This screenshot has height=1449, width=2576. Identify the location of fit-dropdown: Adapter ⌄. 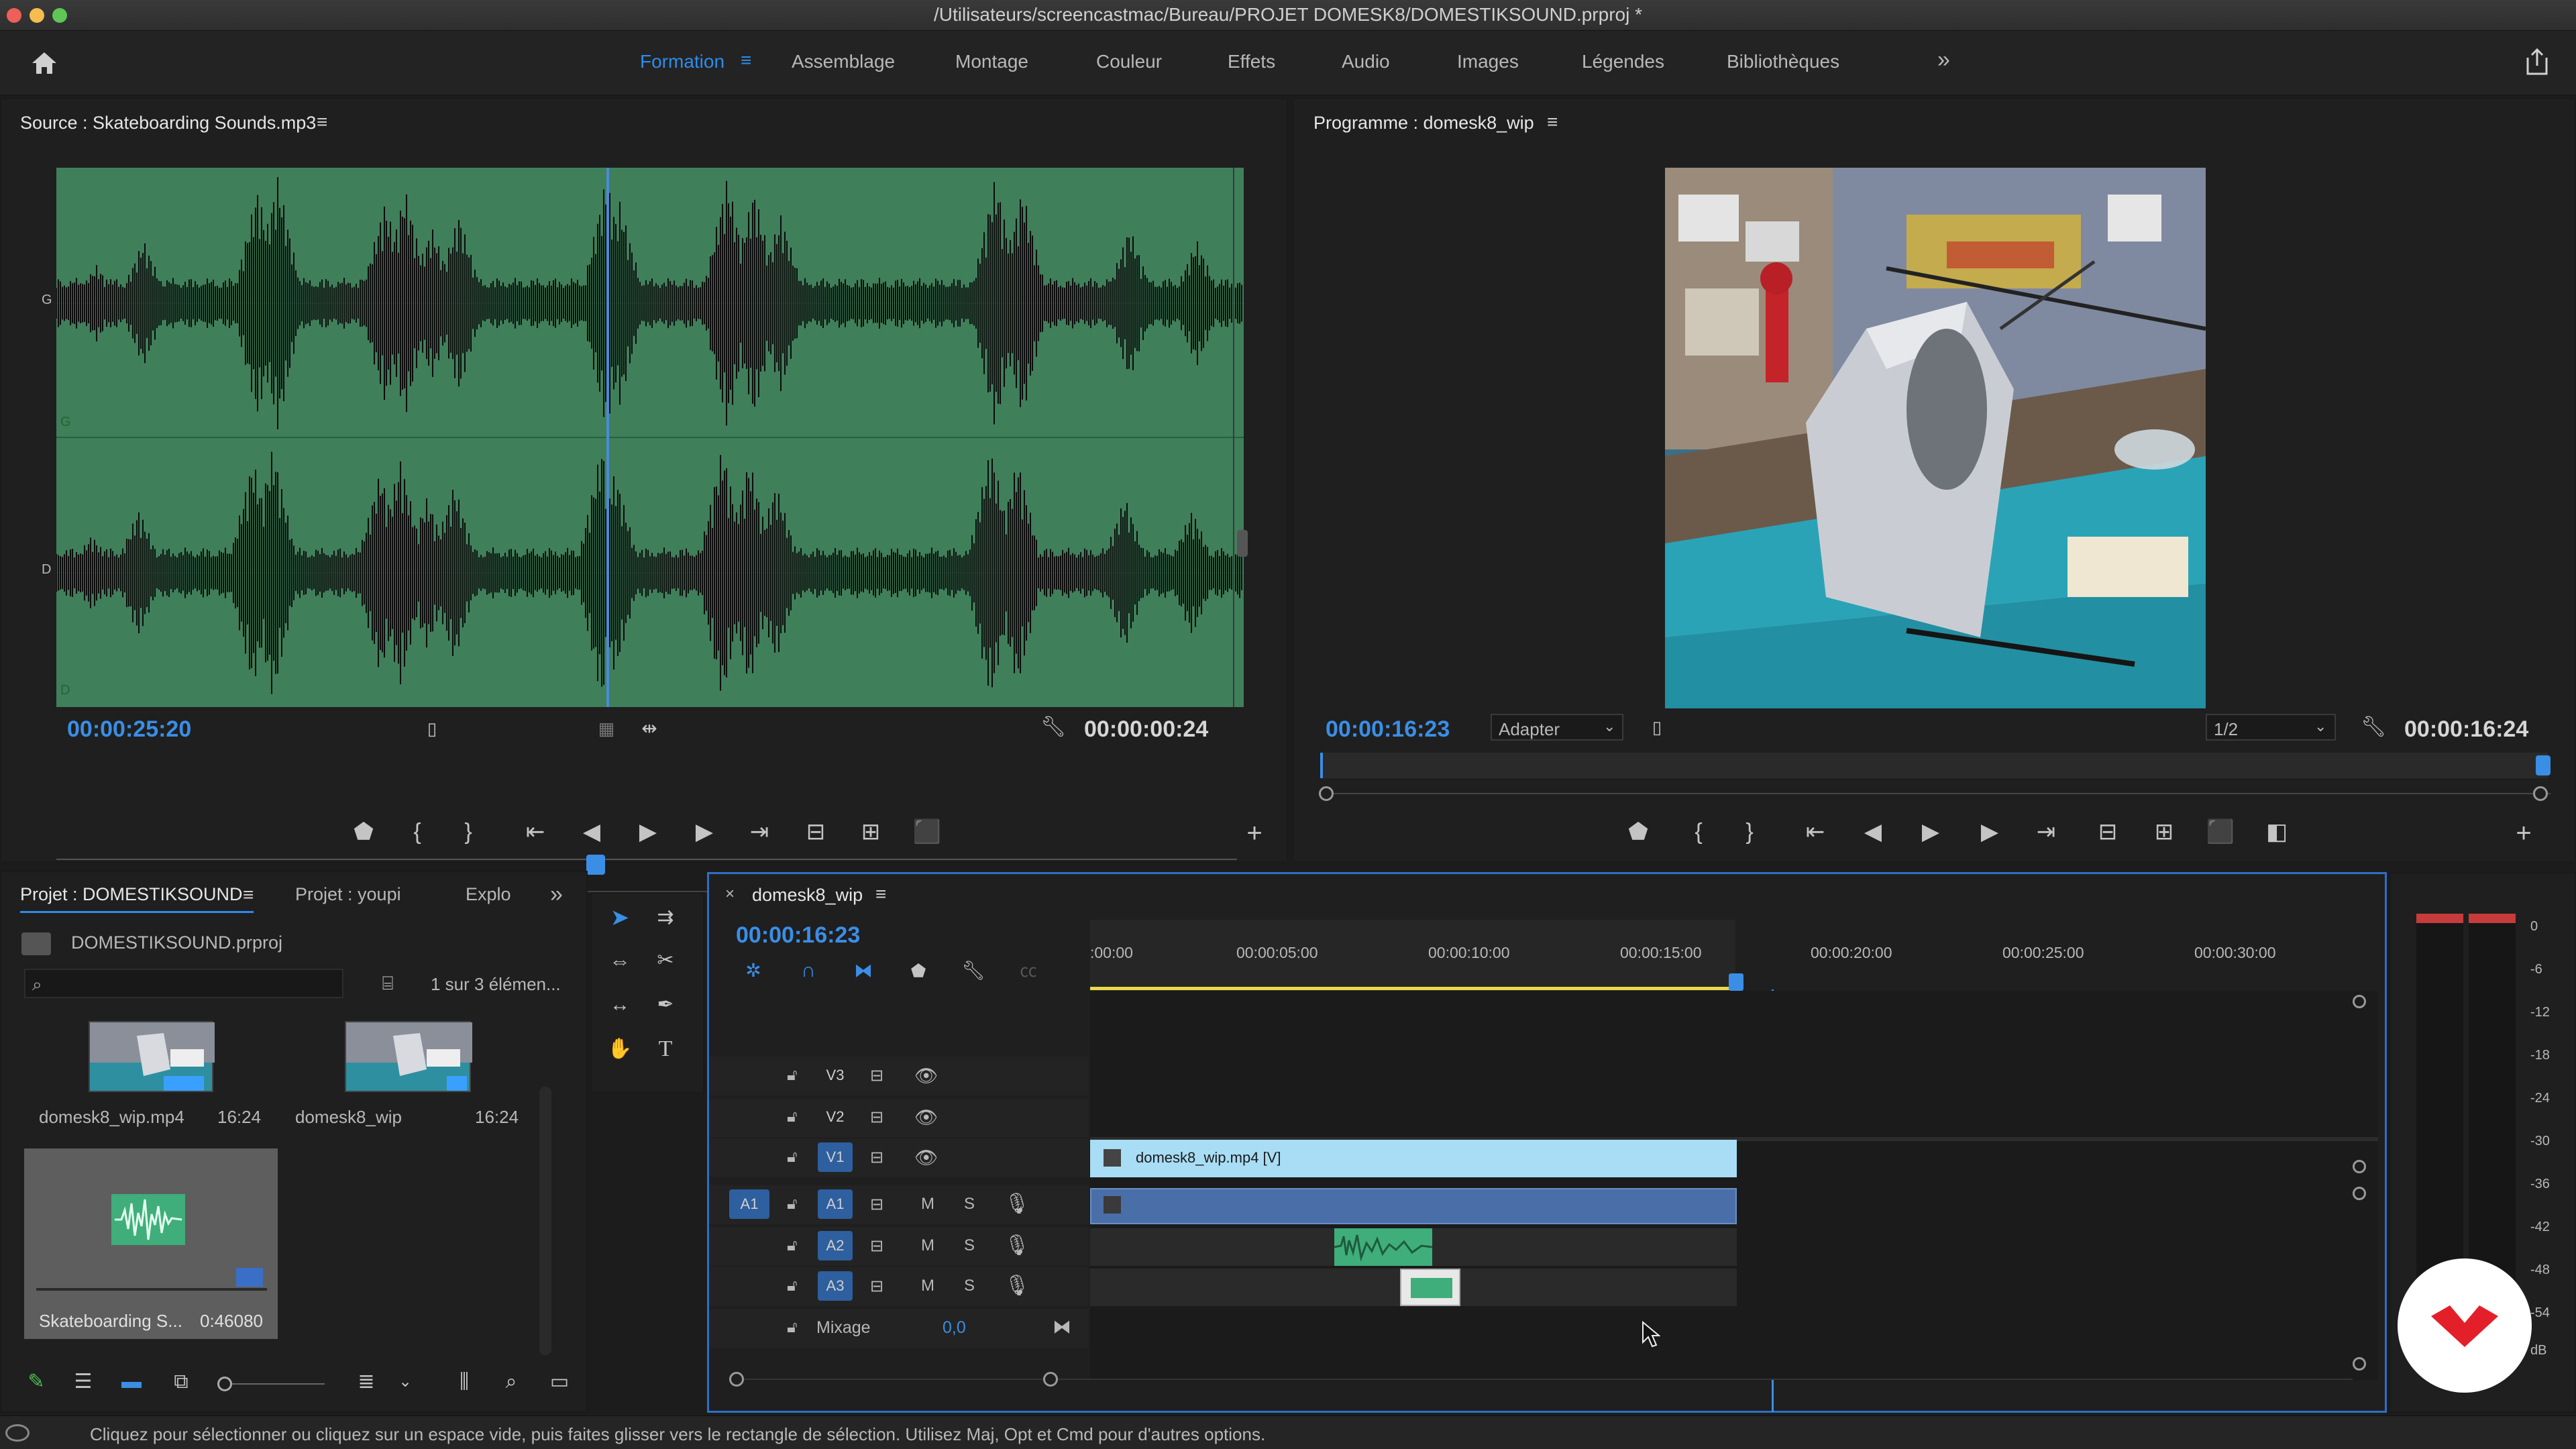
(1557, 727).